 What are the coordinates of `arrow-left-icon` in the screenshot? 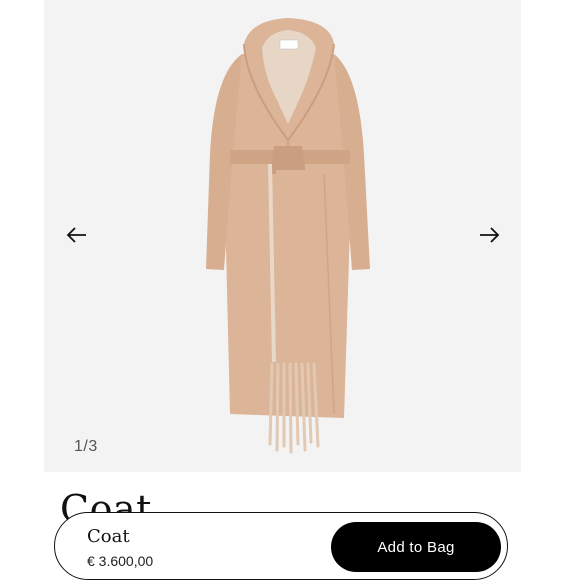 It's located at (76, 235).